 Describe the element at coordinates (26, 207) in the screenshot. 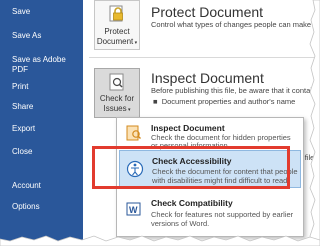

I see `nav-options: Options` at that location.